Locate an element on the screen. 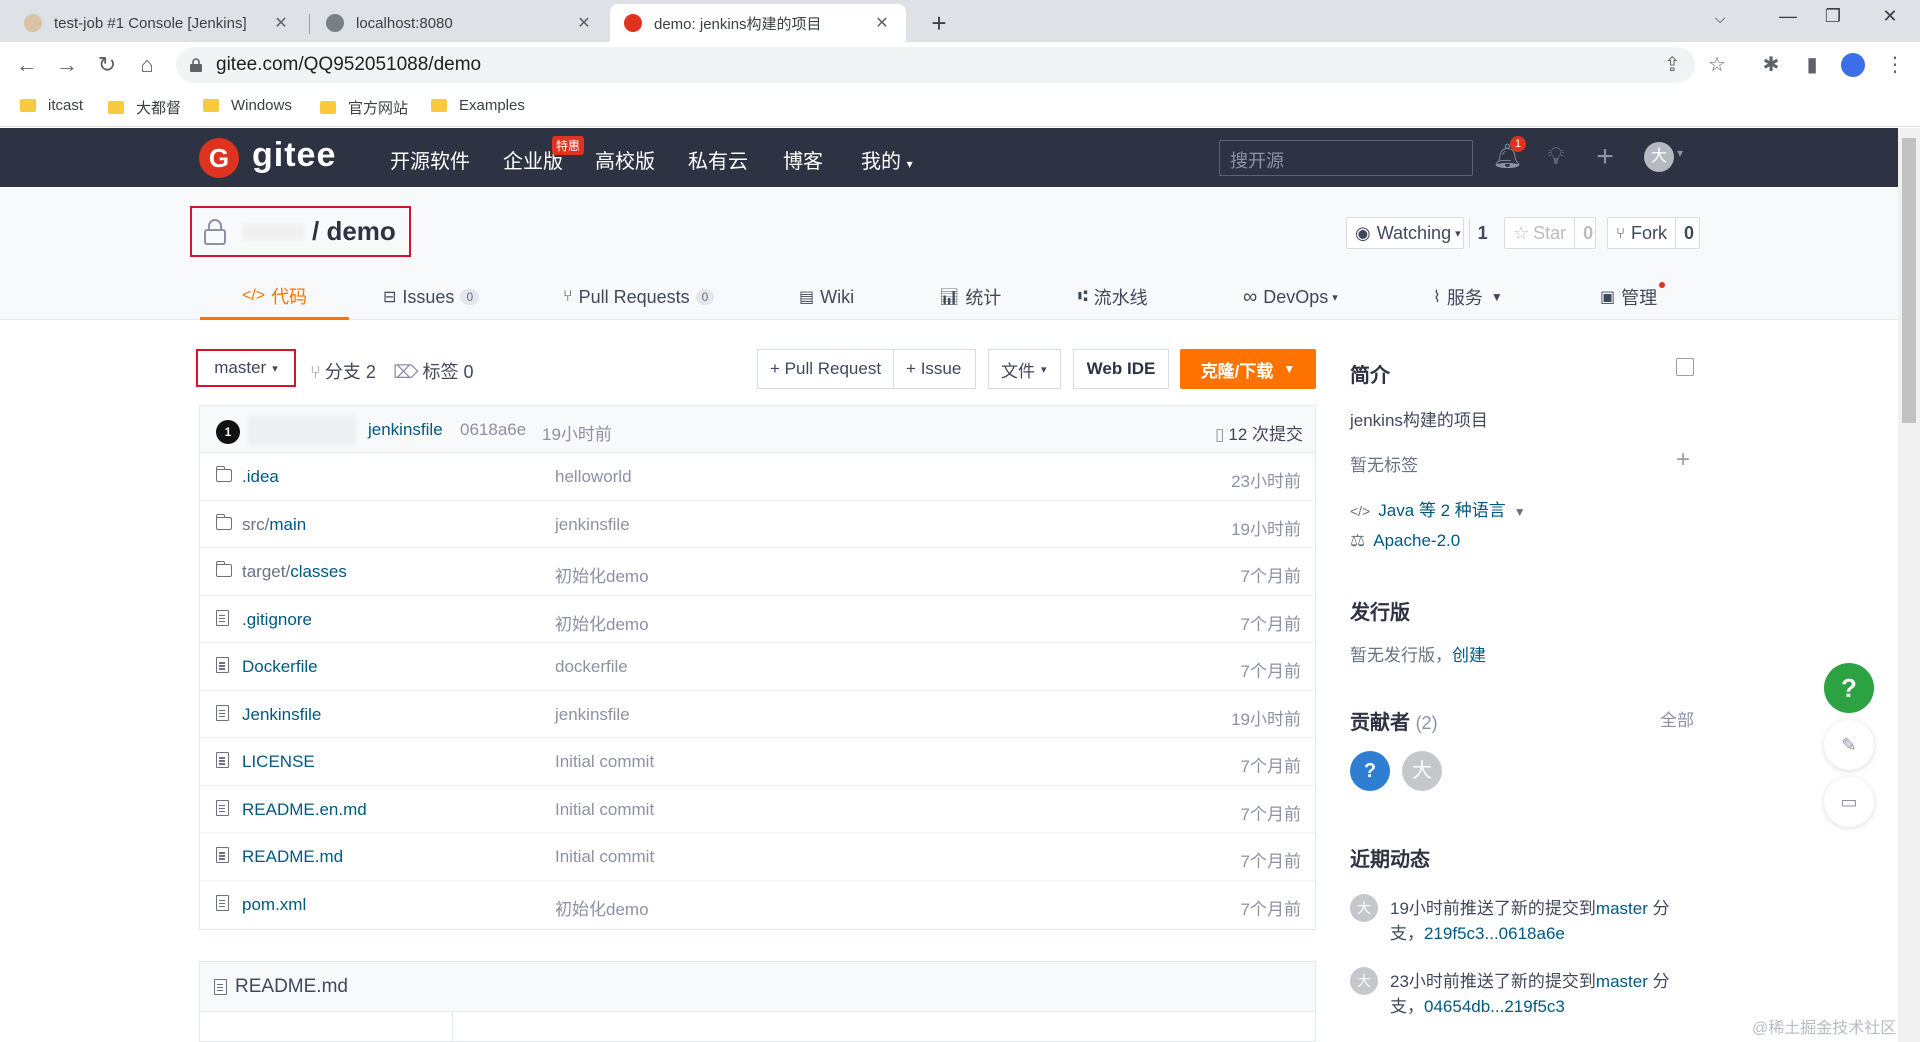 The width and height of the screenshot is (1920, 1042). file-name-link: Dockerfile is located at coordinates (280, 667).